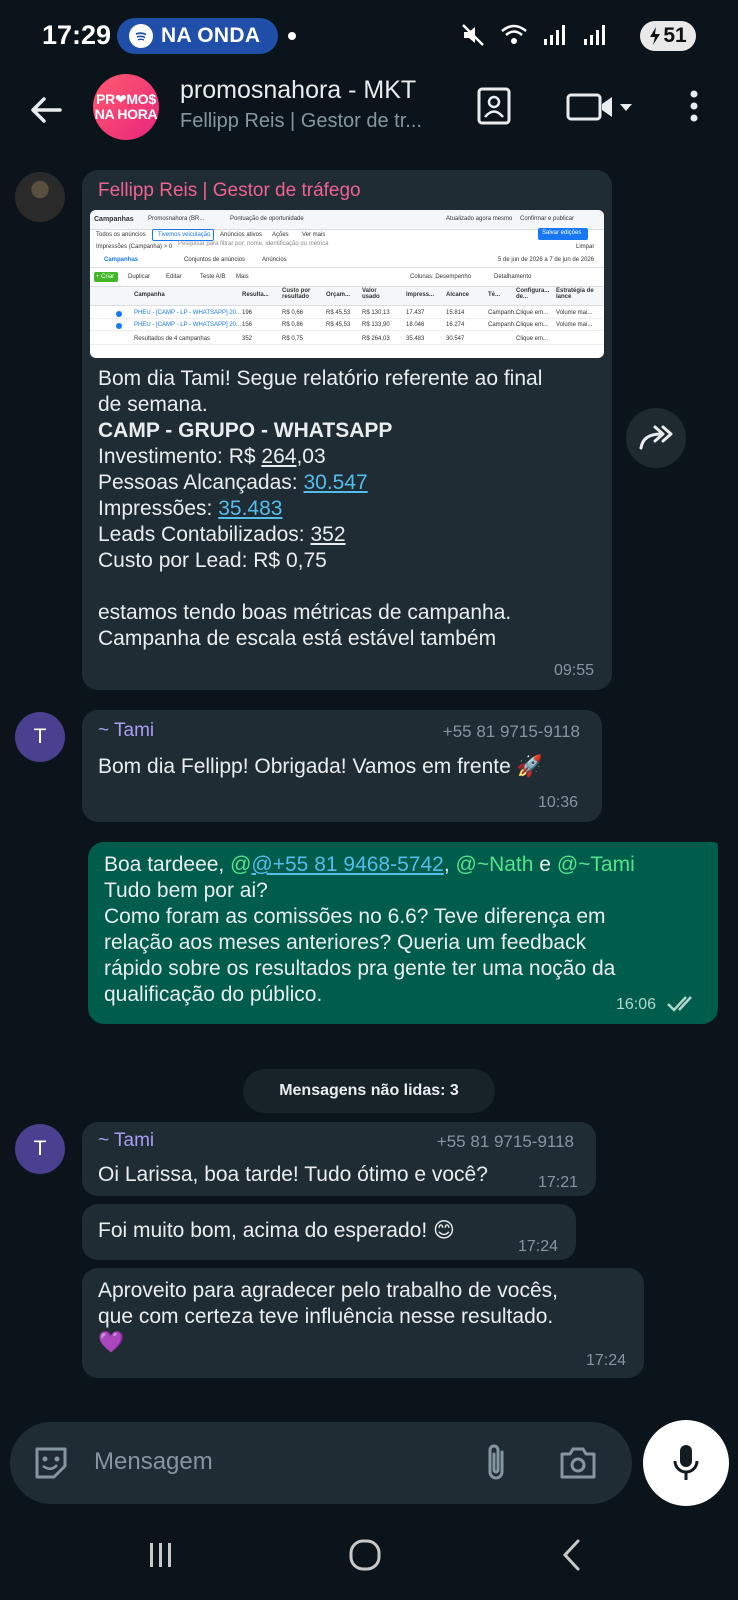 The height and width of the screenshot is (1600, 738). What do you see at coordinates (126, 114) in the screenshot?
I see `avatar-text-line2: NA HORA` at bounding box center [126, 114].